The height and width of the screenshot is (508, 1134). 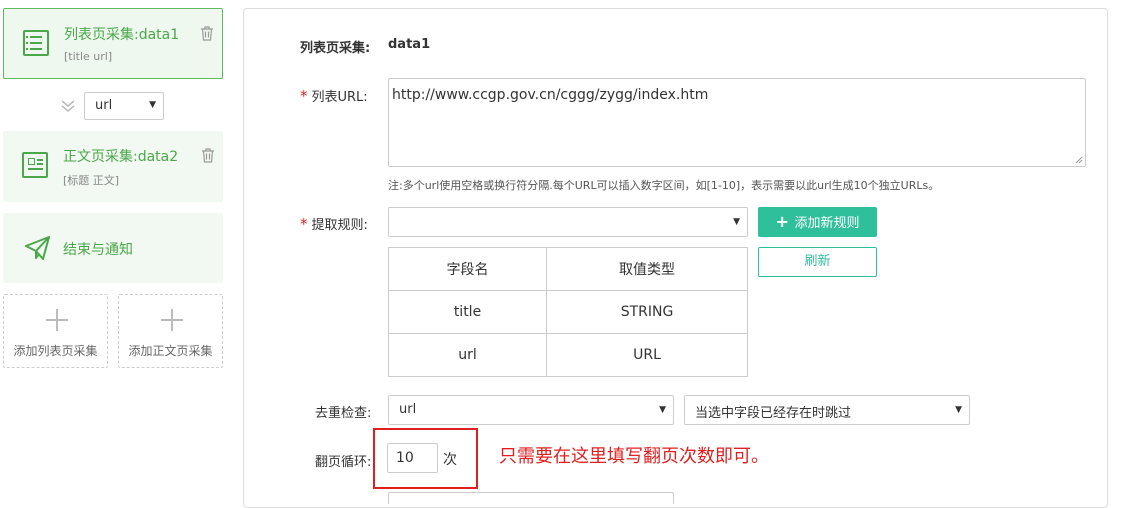 What do you see at coordinates (531, 498) in the screenshot?
I see `next-field-select` at bounding box center [531, 498].